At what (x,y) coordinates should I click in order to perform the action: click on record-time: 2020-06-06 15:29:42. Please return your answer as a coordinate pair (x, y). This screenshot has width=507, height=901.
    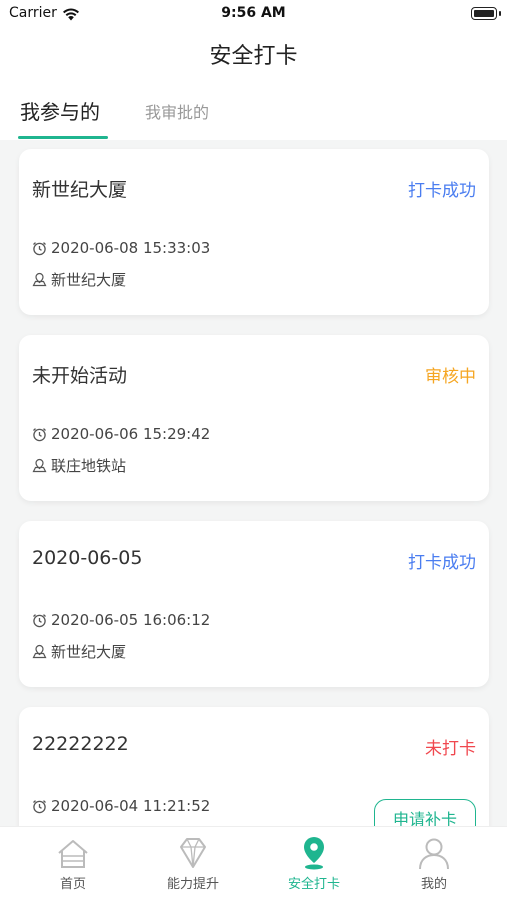
    Looking at the image, I should click on (131, 434).